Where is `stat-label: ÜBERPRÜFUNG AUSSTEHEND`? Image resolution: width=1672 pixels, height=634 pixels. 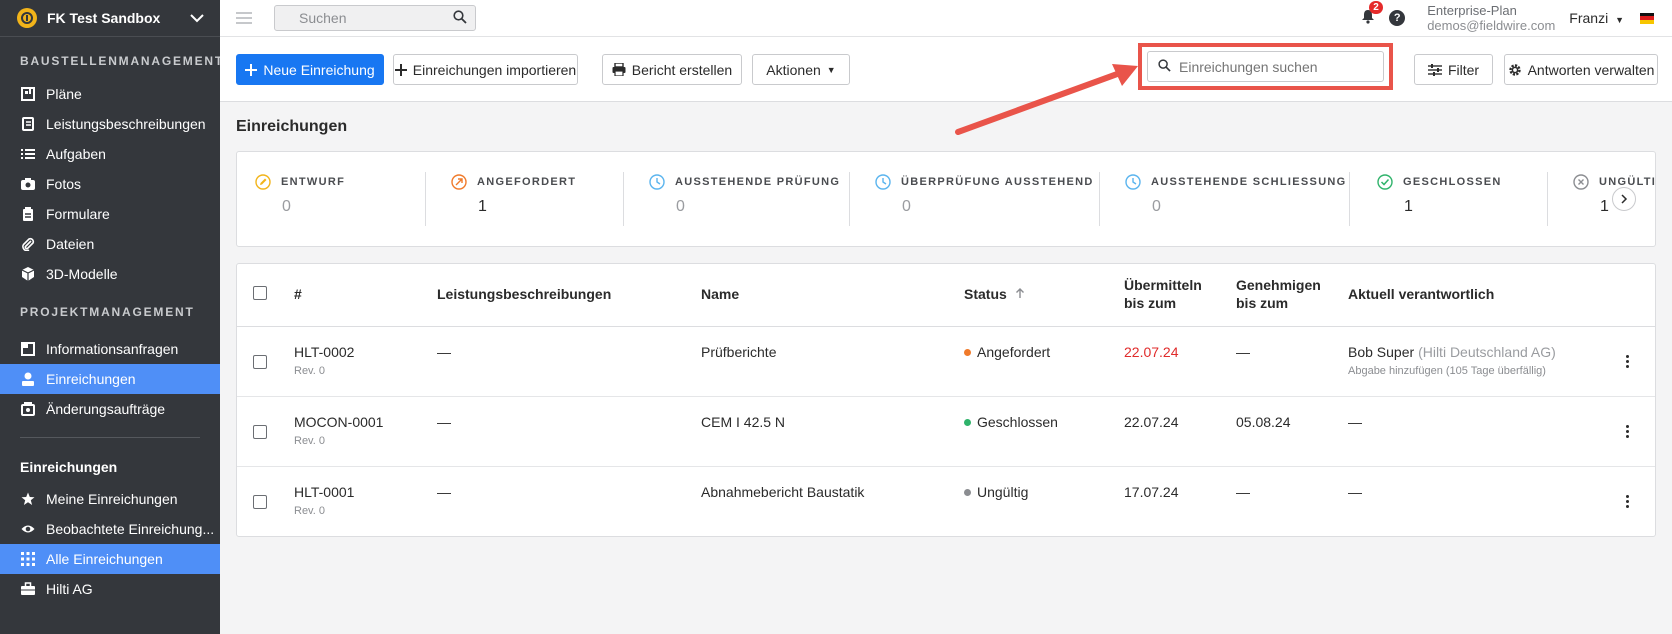 stat-label: ÜBERPRÜFUNG AUSSTEHEND is located at coordinates (997, 182).